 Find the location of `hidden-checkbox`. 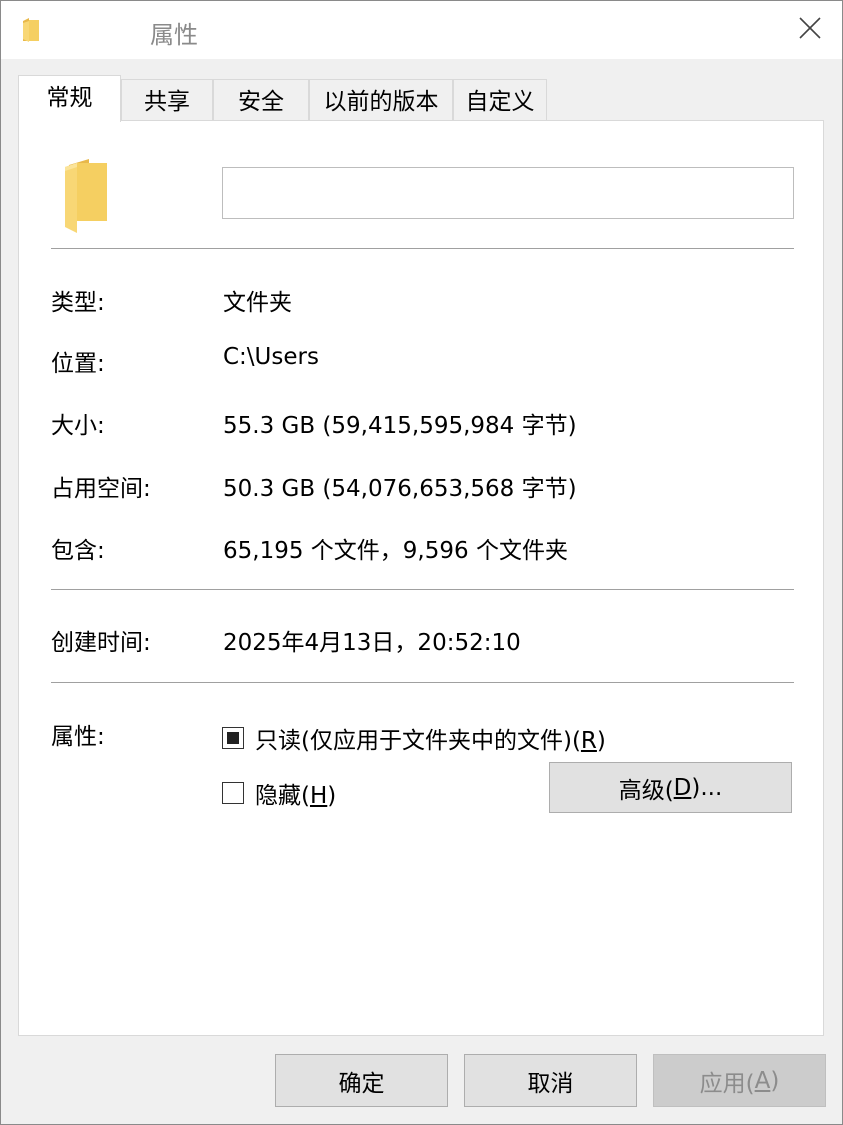

hidden-checkbox is located at coordinates (233, 793).